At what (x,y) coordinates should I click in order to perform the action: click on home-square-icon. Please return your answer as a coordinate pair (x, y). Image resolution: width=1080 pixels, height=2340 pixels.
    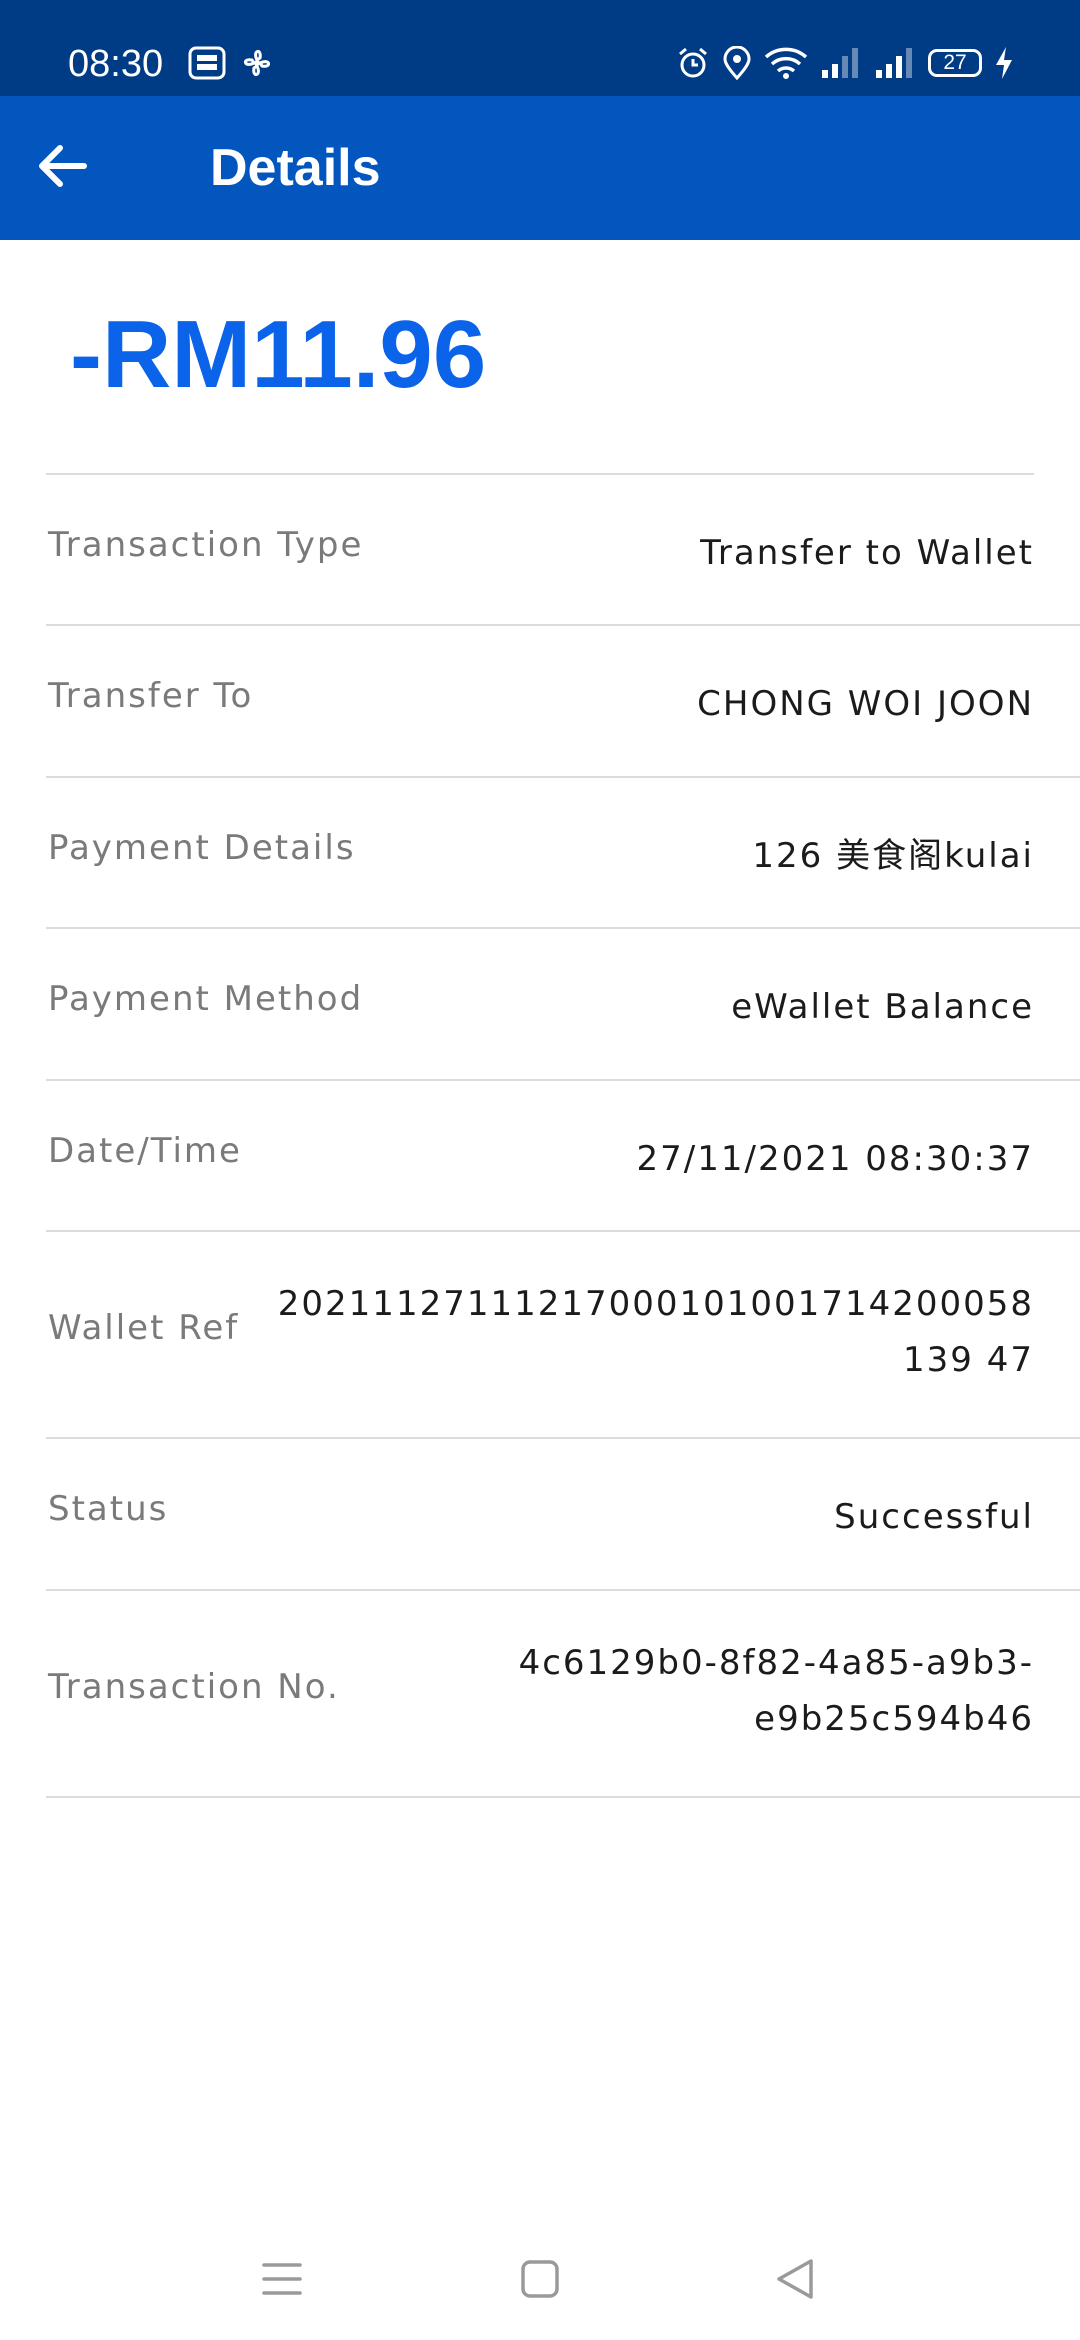
    Looking at the image, I should click on (540, 2281).